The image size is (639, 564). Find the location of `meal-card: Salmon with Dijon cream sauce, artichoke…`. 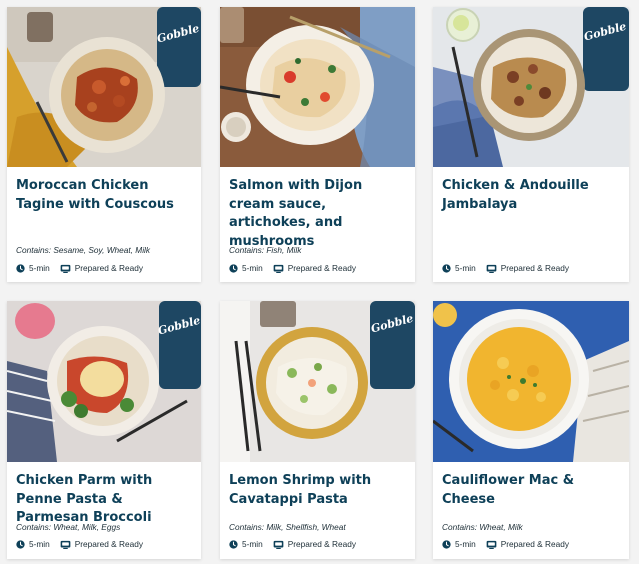

meal-card: Salmon with Dijon cream sauce, artichoke… is located at coordinates (317, 144).